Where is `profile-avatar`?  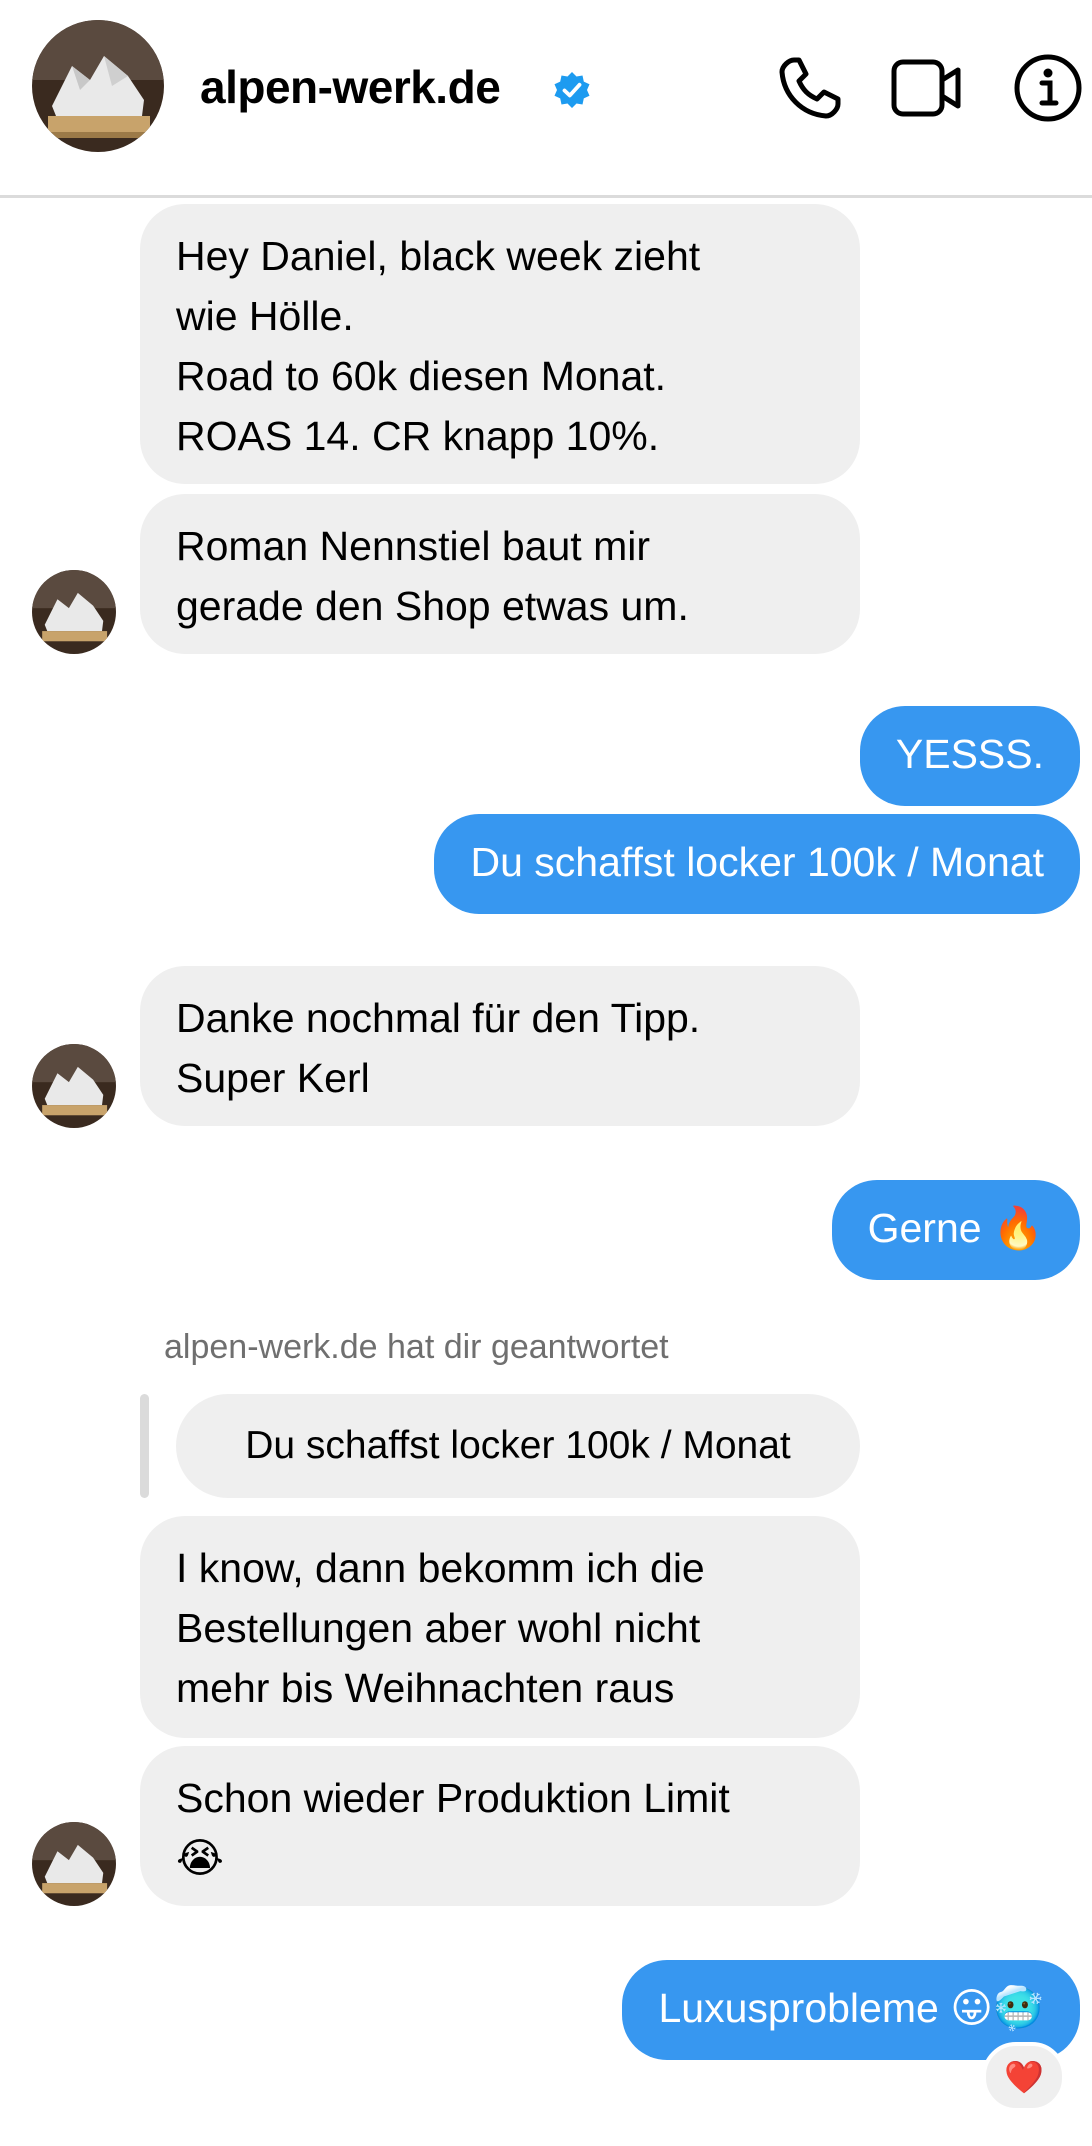 profile-avatar is located at coordinates (98, 86).